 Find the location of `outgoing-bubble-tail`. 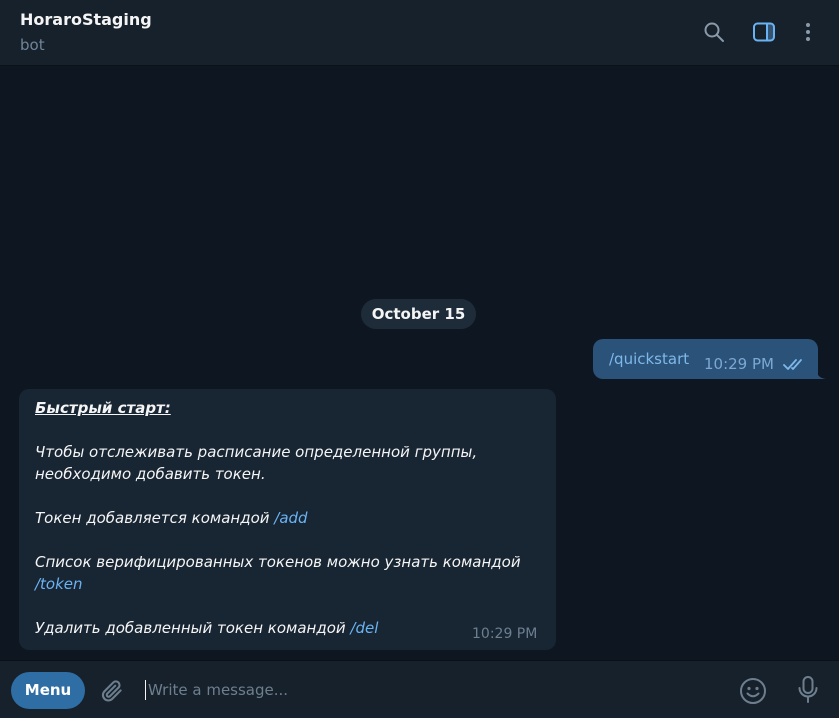

outgoing-bubble-tail is located at coordinates (822, 373).